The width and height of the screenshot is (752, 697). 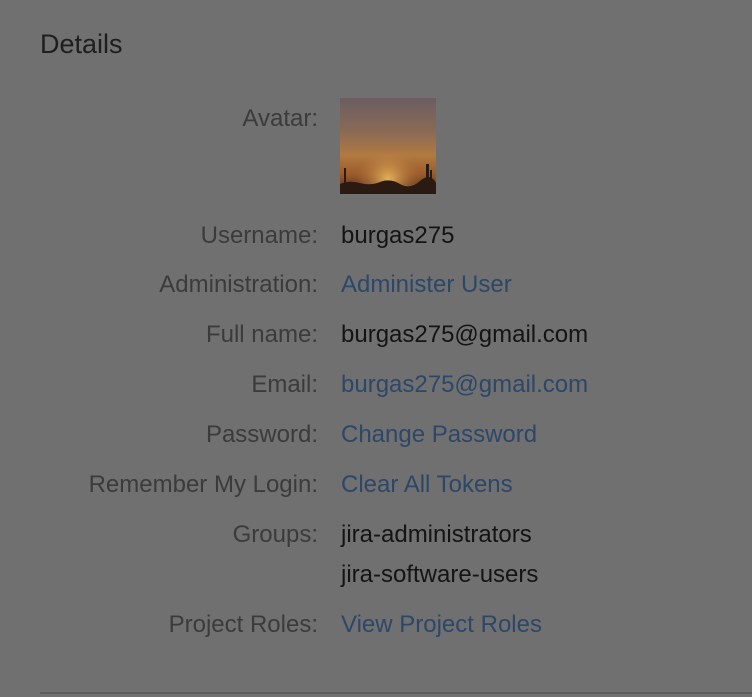 I want to click on password-row: Password: Change Password, so click(x=376, y=440).